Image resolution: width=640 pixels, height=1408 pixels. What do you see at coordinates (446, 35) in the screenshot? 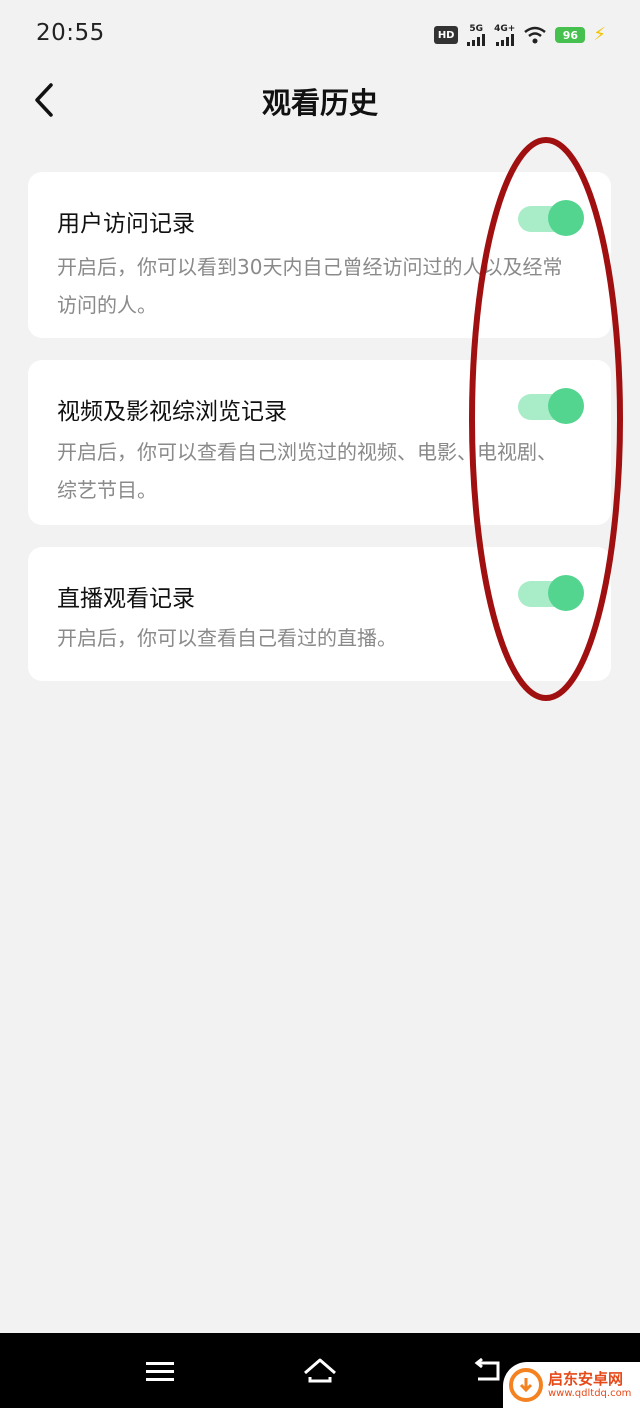
I see `hd-icon: HD` at bounding box center [446, 35].